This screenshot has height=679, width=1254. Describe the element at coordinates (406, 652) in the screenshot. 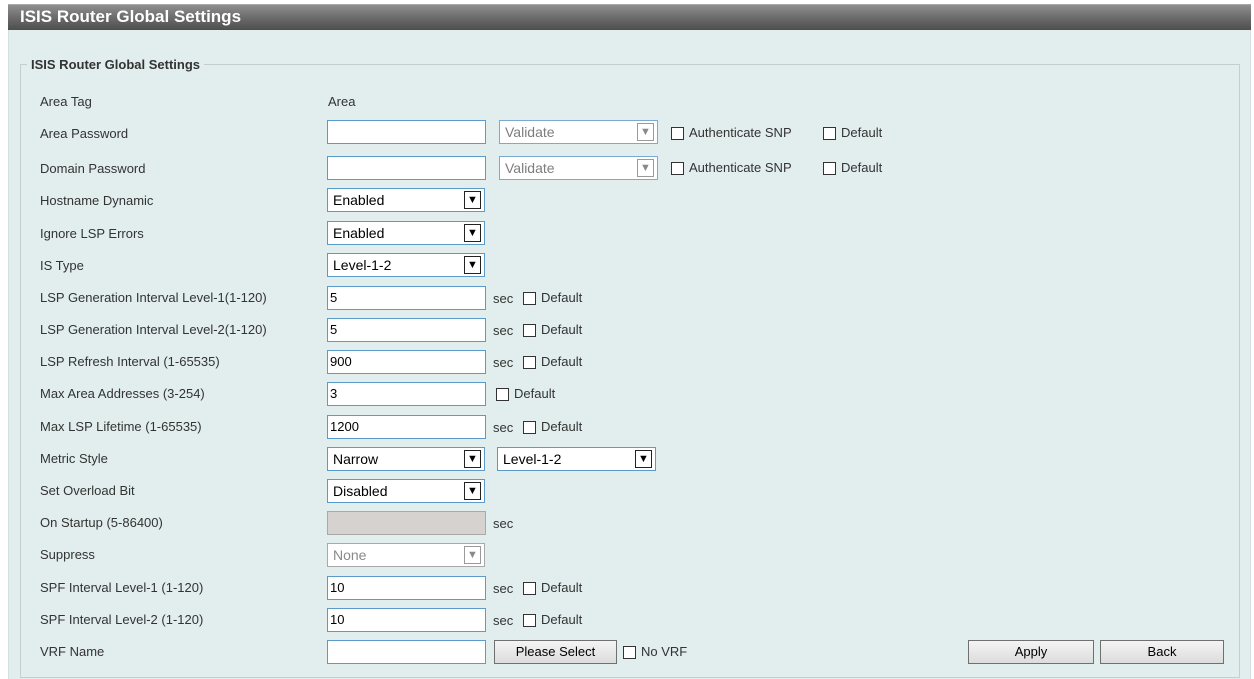

I see `vrf-name-input` at that location.